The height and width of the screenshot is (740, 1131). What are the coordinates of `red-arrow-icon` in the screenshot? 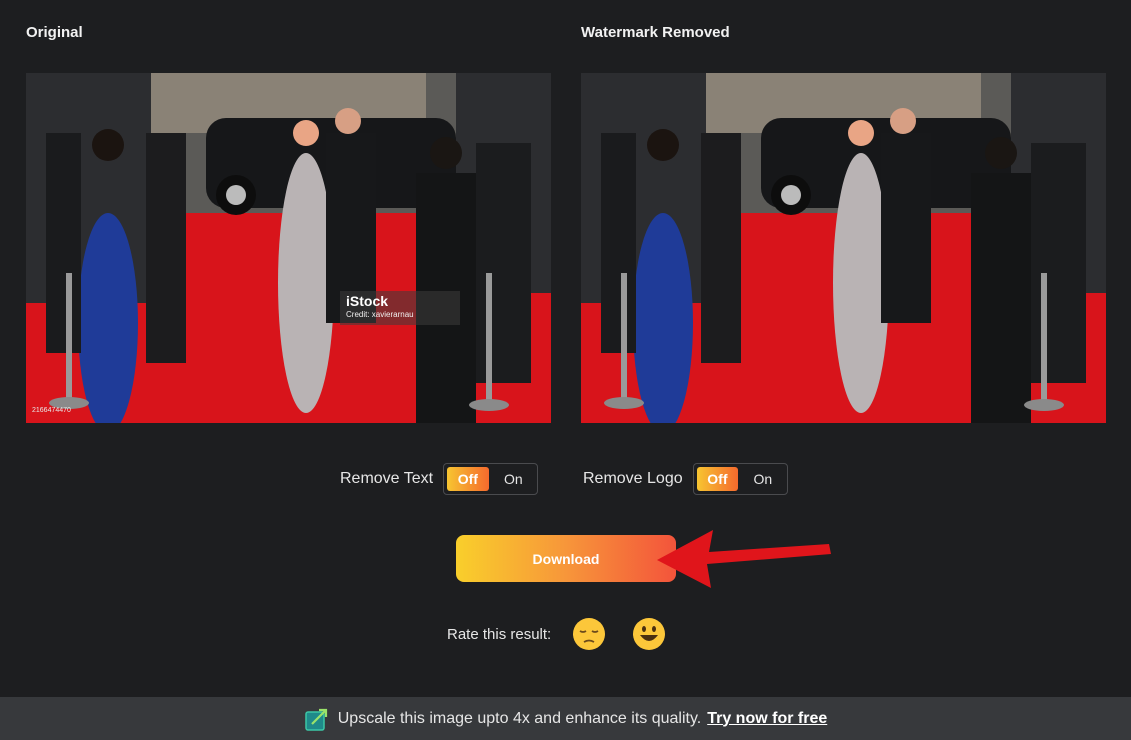 It's located at (744, 559).